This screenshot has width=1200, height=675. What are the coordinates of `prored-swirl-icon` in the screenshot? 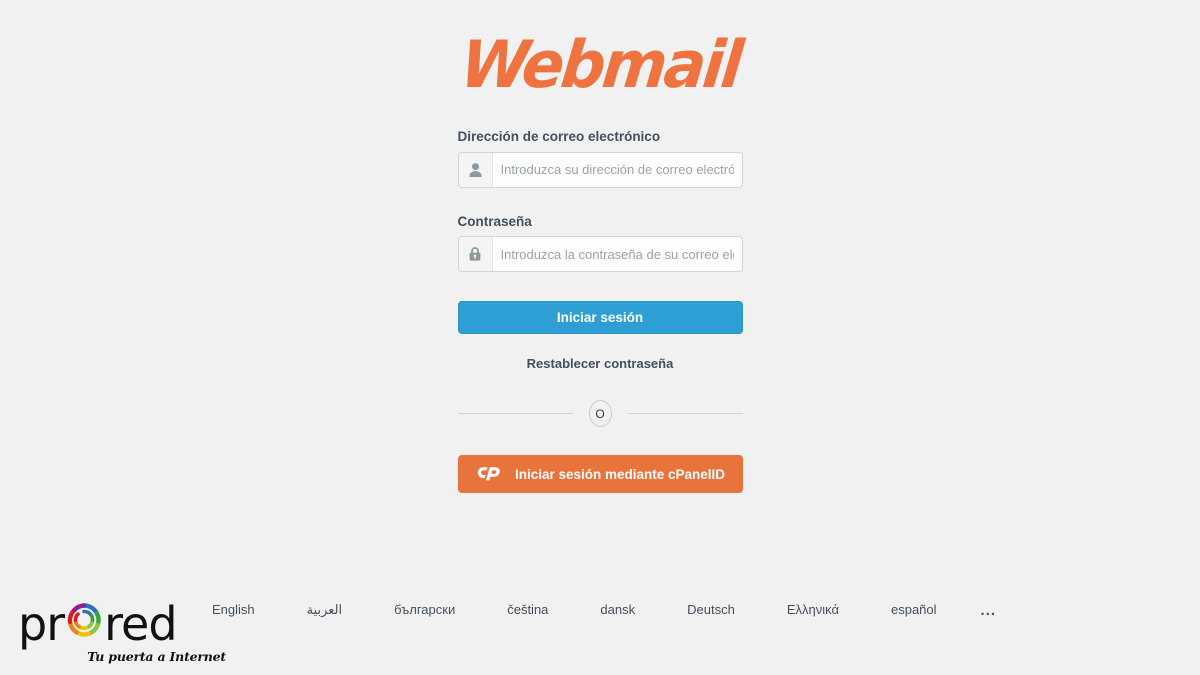 It's located at (84, 623).